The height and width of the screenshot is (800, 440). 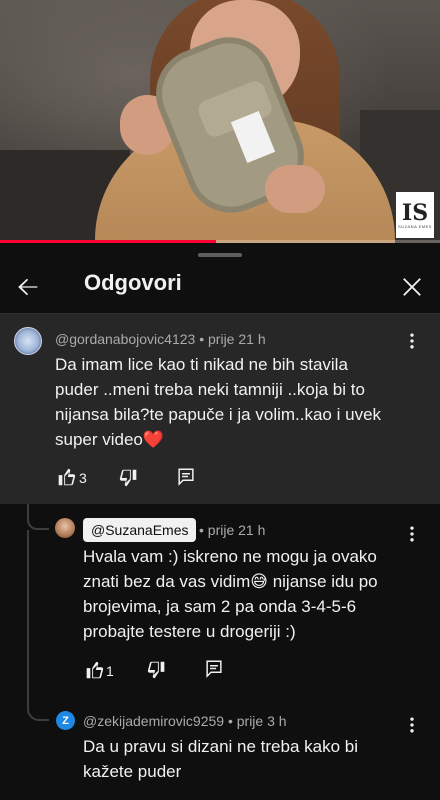 What do you see at coordinates (415, 212) in the screenshot?
I see `channel-logo-mark: IS` at bounding box center [415, 212].